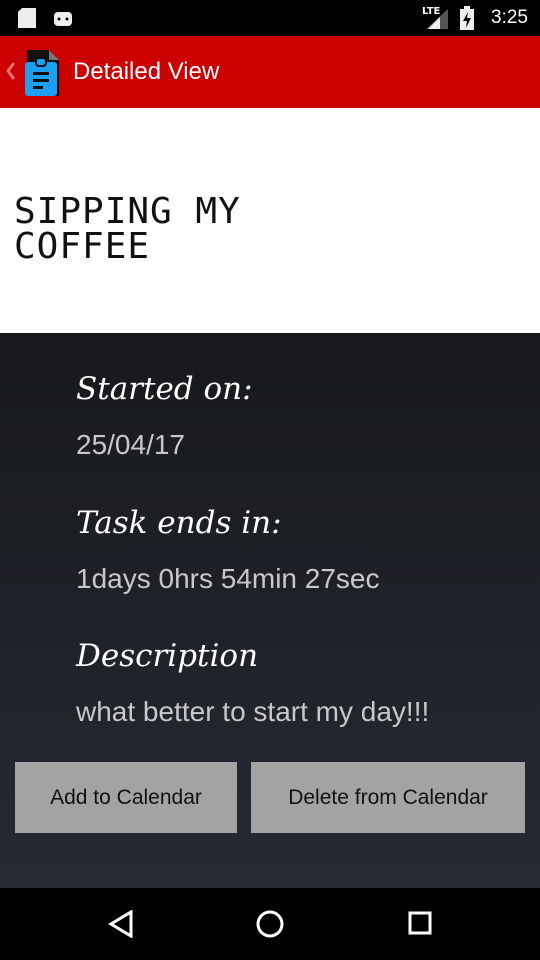  Describe the element at coordinates (228, 578) in the screenshot. I see `ends-value: 1days 0hrs 54min 27sec` at that location.